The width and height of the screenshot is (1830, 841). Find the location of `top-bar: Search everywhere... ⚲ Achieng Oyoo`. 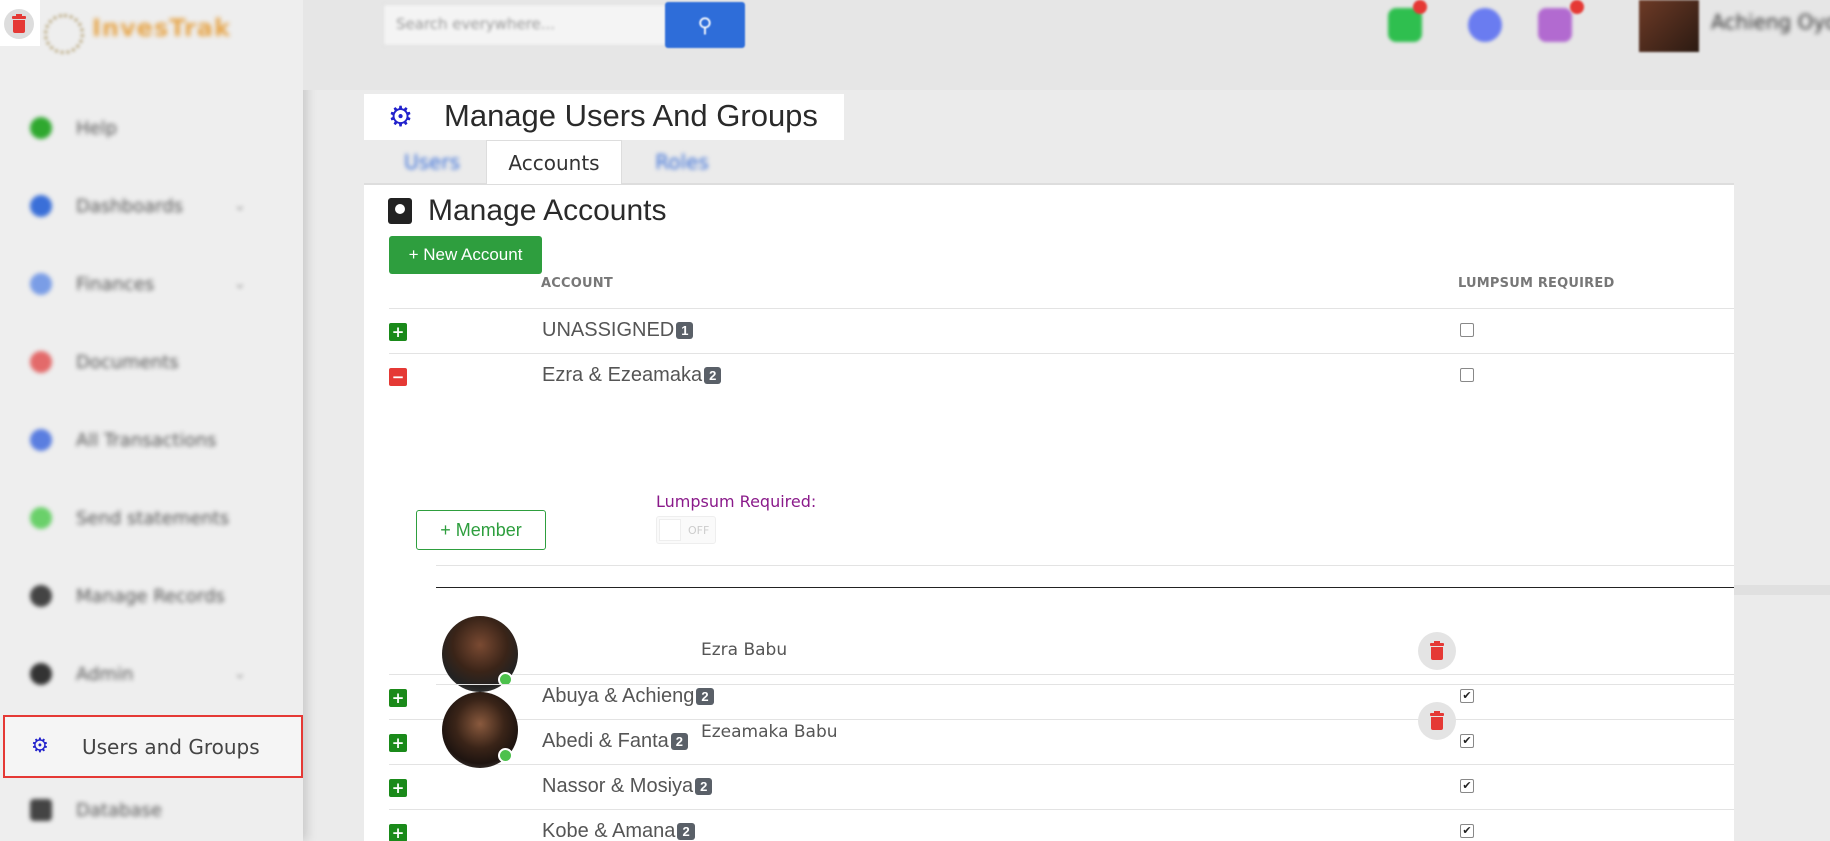

top-bar: Search everywhere... ⚲ Achieng Oyoo is located at coordinates (1066, 45).